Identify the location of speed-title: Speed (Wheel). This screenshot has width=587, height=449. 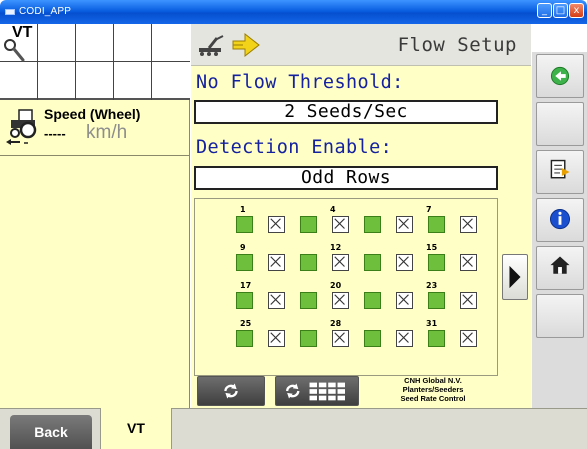
(92, 114).